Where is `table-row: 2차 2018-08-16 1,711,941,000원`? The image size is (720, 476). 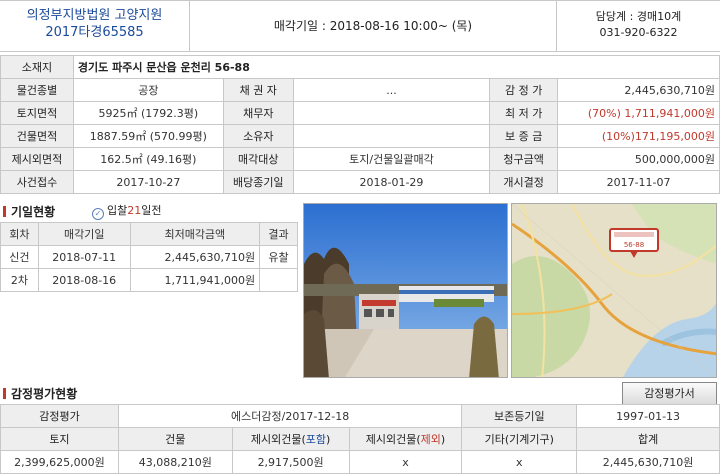 table-row: 2차 2018-08-16 1,711,941,000원 is located at coordinates (149, 280).